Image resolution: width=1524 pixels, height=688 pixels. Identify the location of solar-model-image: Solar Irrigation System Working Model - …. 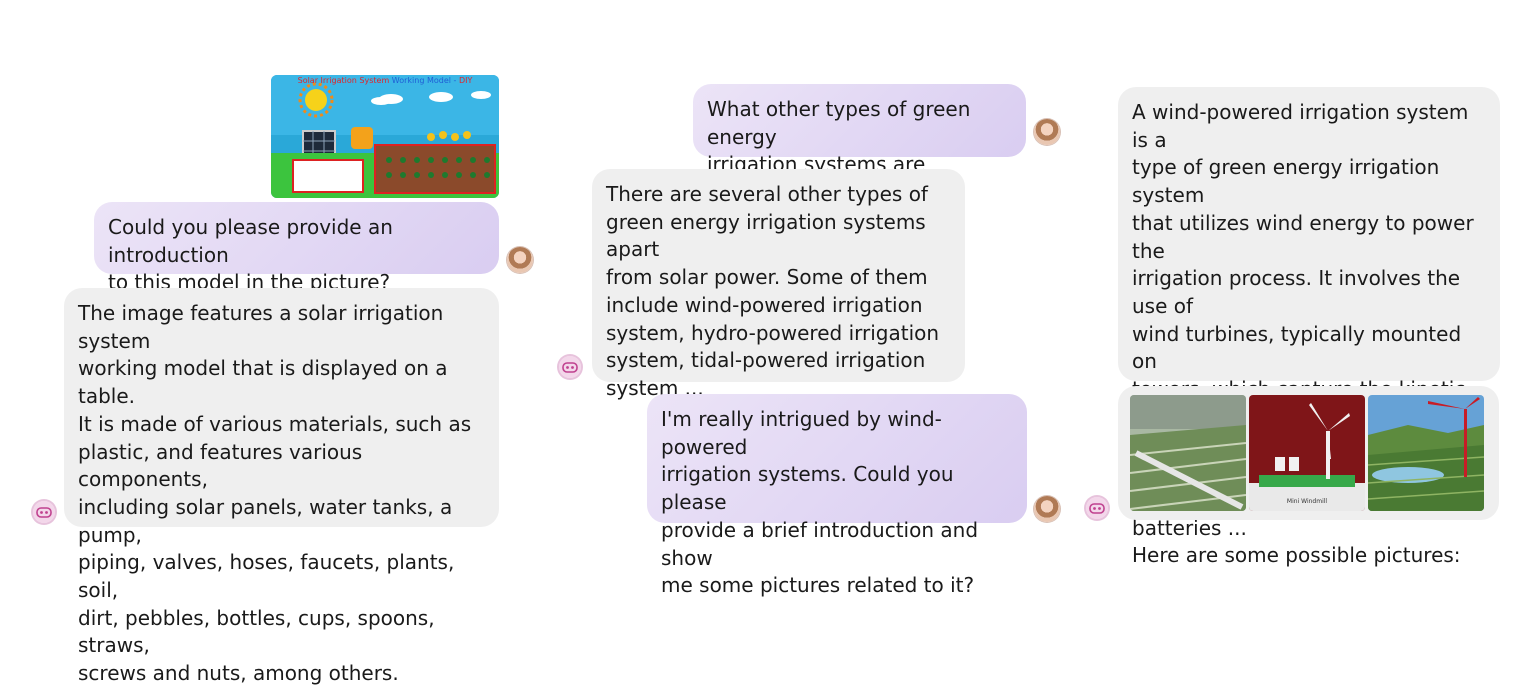
(385, 136).